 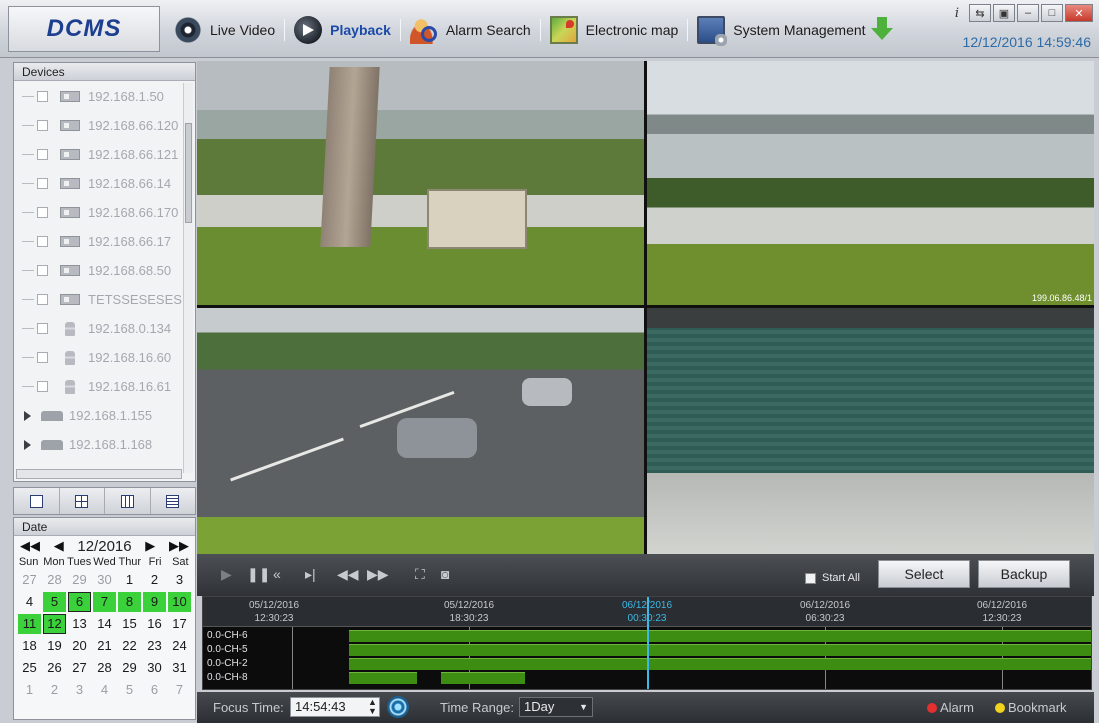 I want to click on calendar-day: 13, so click(x=79, y=624).